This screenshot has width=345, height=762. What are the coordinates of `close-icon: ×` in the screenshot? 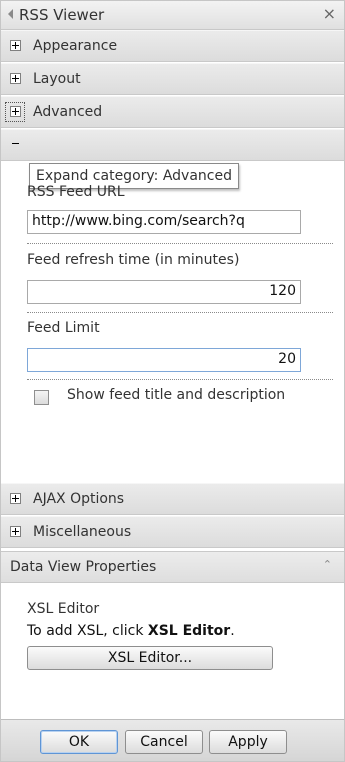 It's located at (329, 13).